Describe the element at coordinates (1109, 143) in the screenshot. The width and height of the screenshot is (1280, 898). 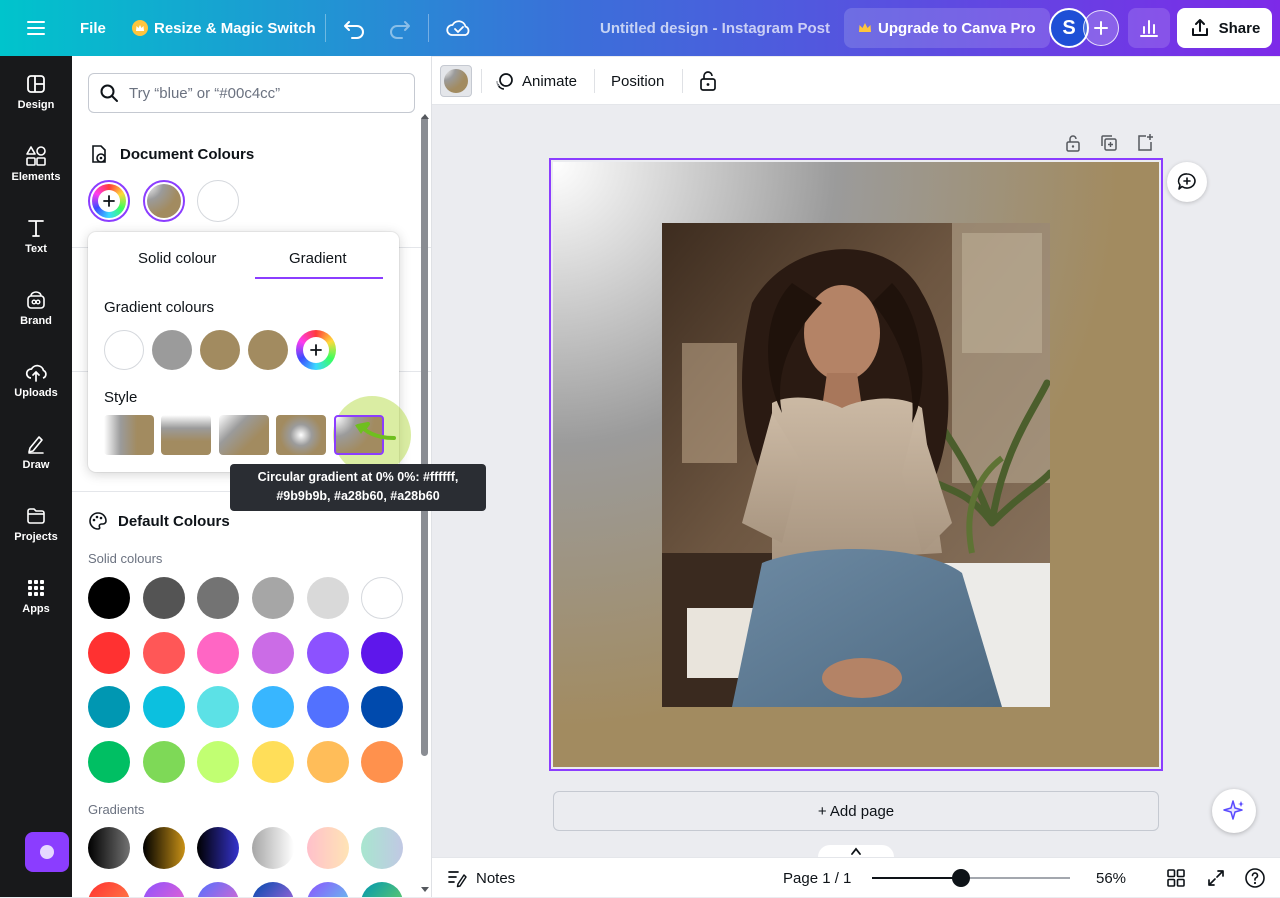
I see `duplicate-page-button` at that location.